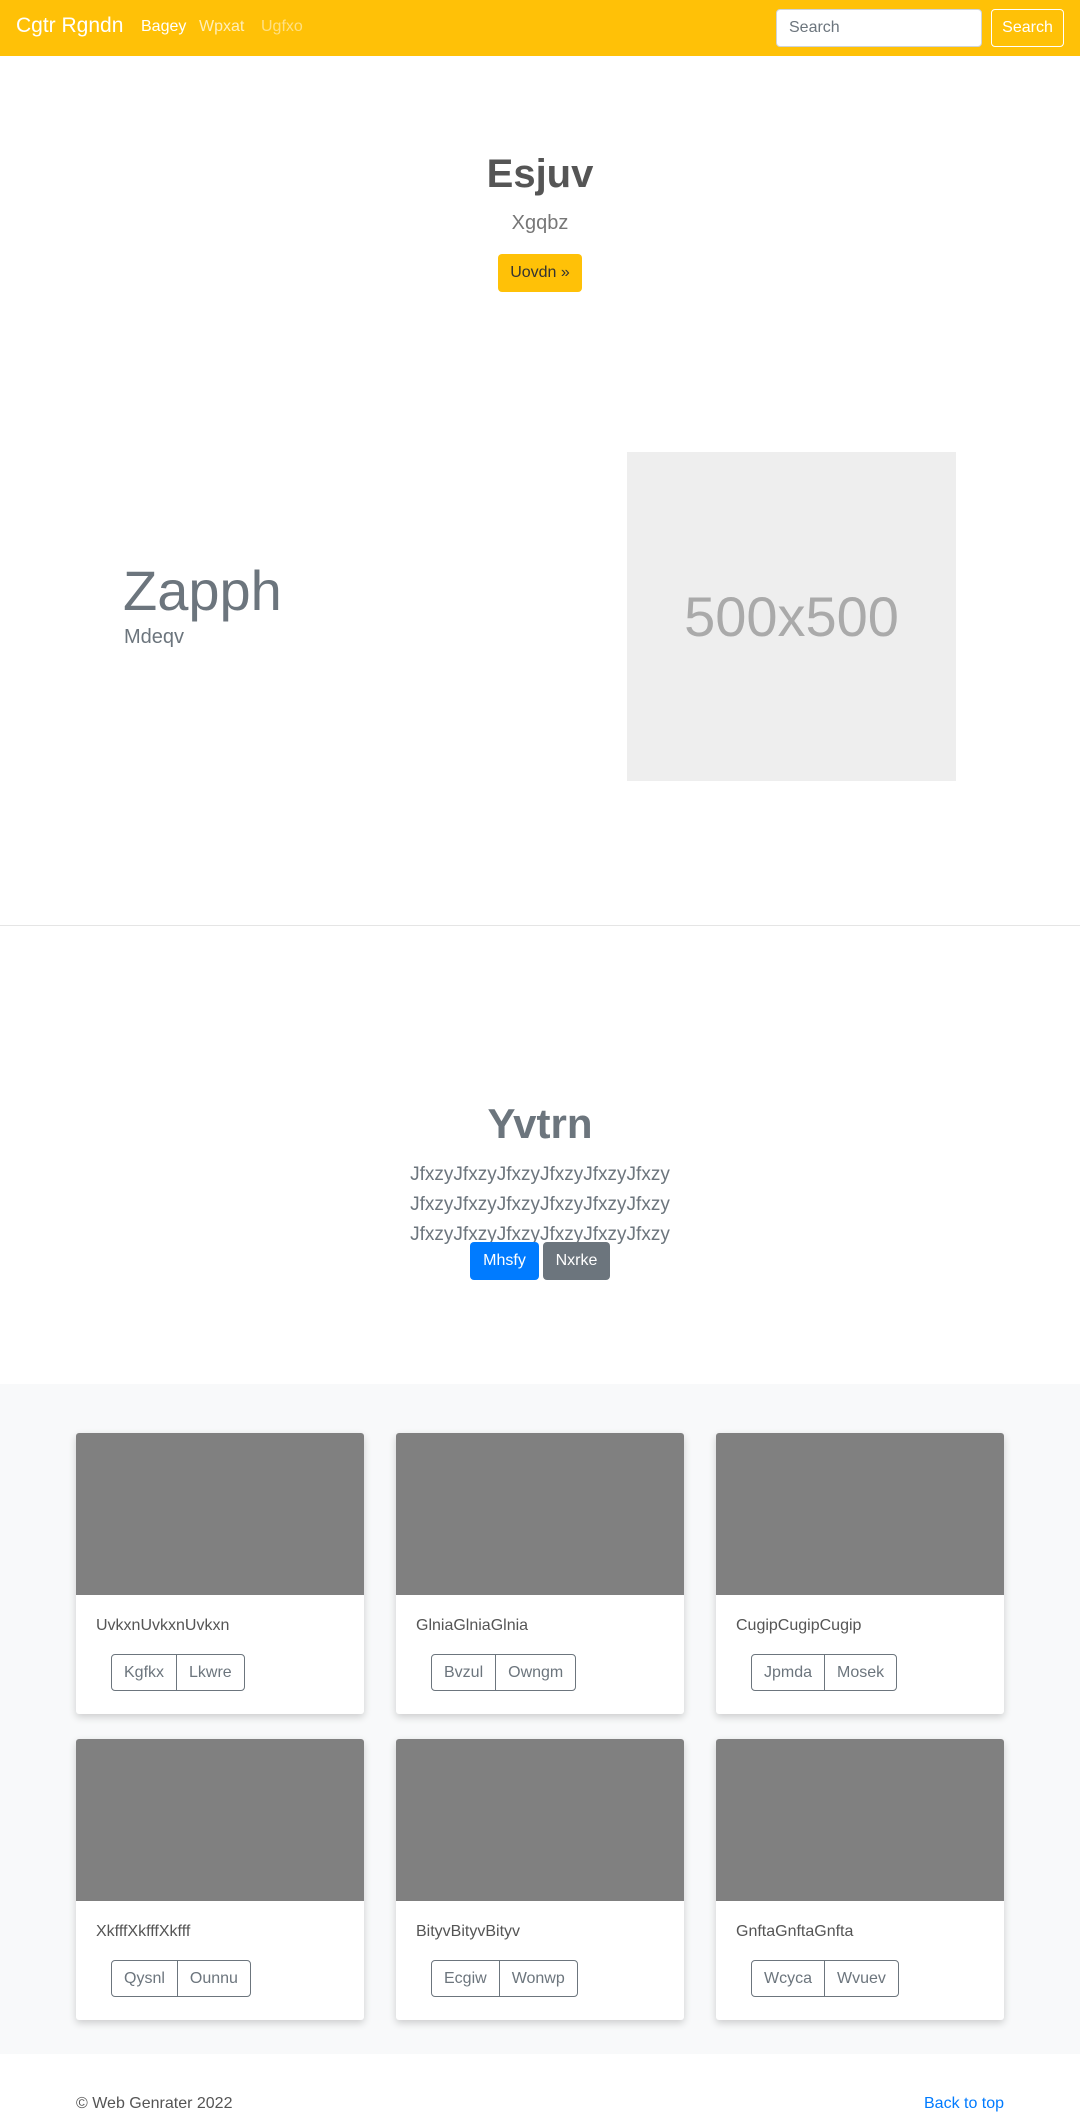 Image resolution: width=1080 pixels, height=2116 pixels. Describe the element at coordinates (861, 1978) in the screenshot. I see `card-edit-button: Wvuev` at that location.